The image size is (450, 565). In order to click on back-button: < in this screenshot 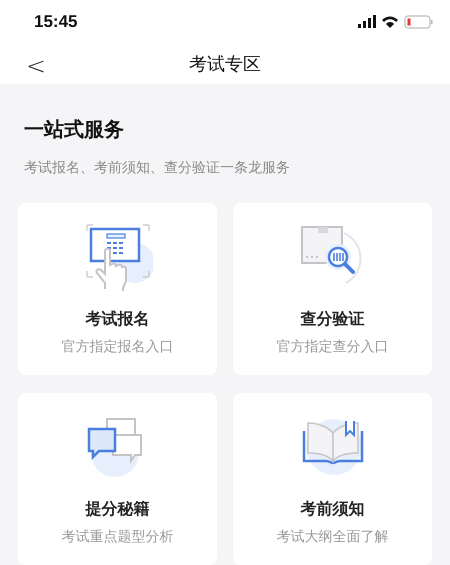, I will do `click(36, 66)`.